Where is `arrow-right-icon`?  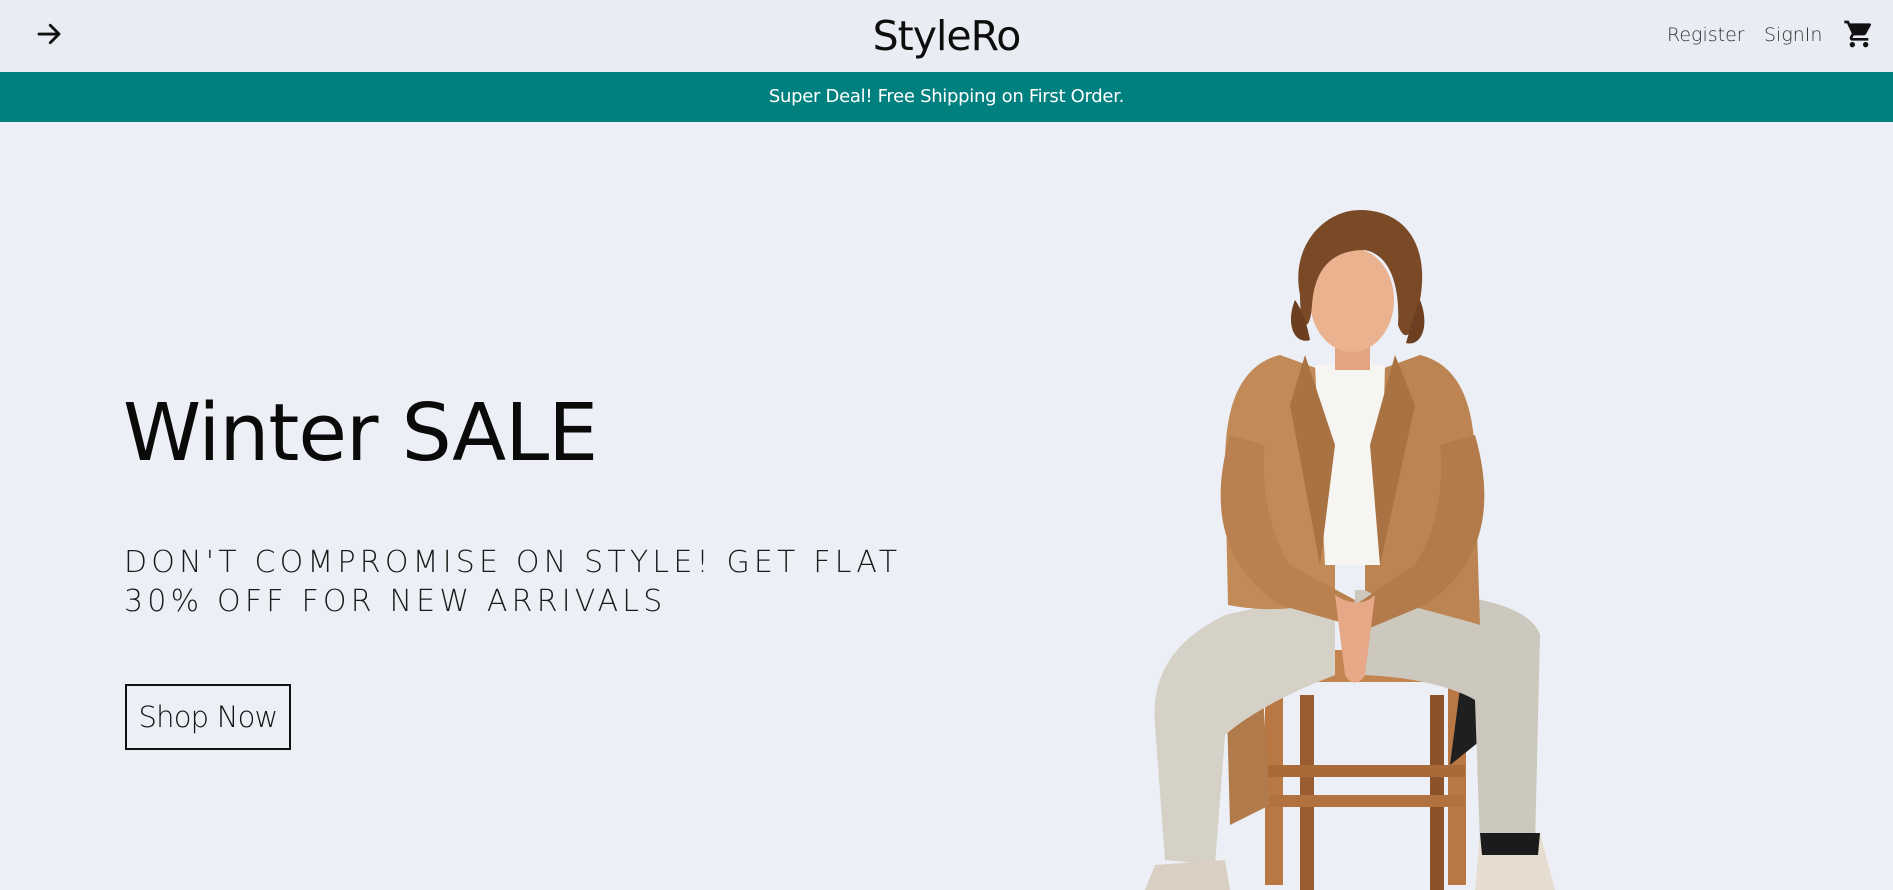
arrow-right-icon is located at coordinates (49, 34).